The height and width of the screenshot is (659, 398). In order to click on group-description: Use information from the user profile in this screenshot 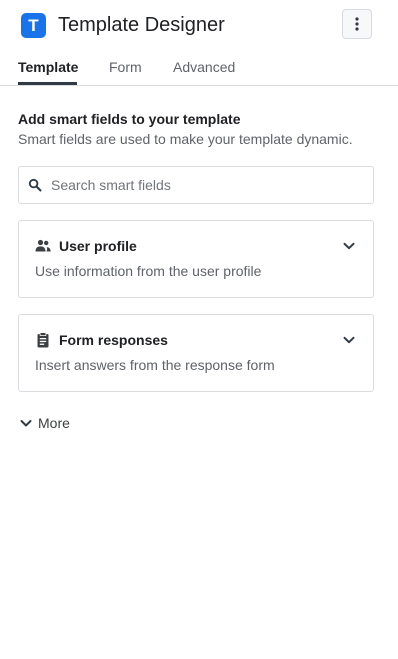, I will do `click(148, 271)`.